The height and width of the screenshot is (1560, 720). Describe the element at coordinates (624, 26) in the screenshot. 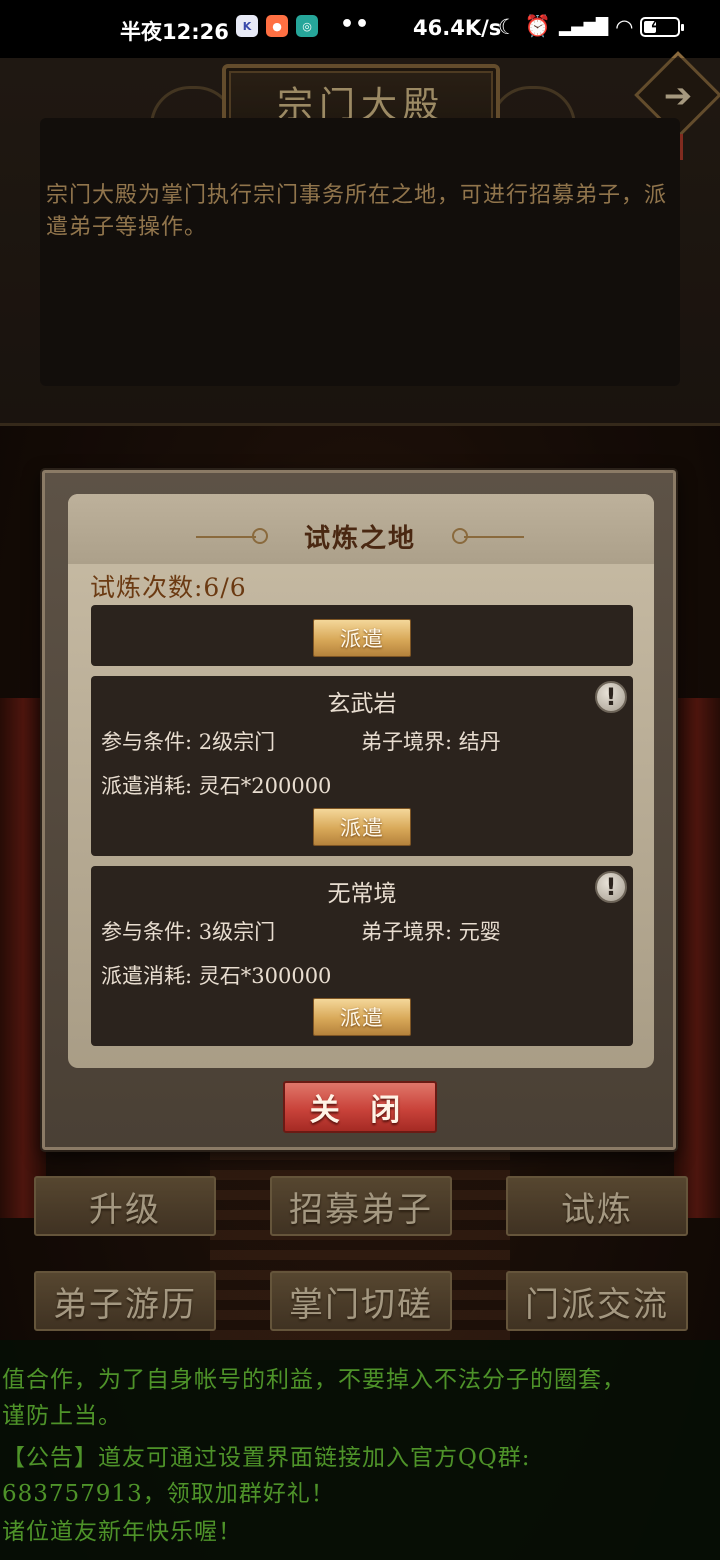

I see `wifi-icon: ◠` at that location.